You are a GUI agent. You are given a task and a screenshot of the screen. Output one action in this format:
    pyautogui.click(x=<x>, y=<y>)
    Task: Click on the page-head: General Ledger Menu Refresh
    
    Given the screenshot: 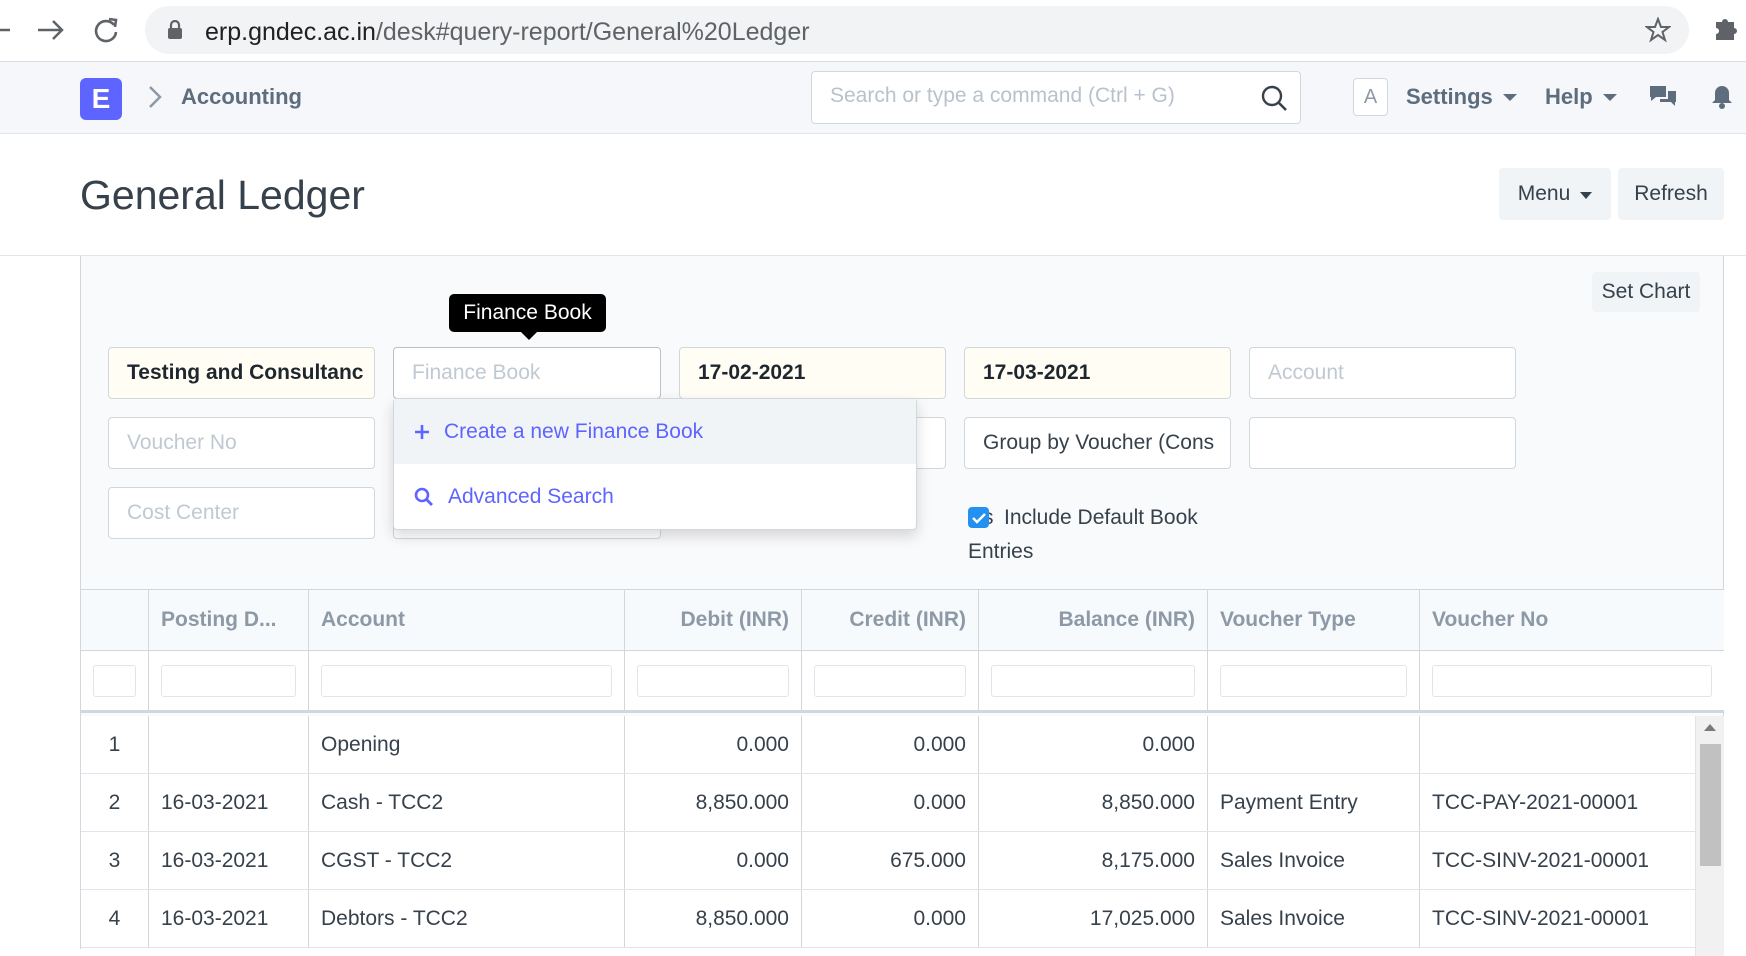 What is the action you would take?
    pyautogui.click(x=873, y=195)
    